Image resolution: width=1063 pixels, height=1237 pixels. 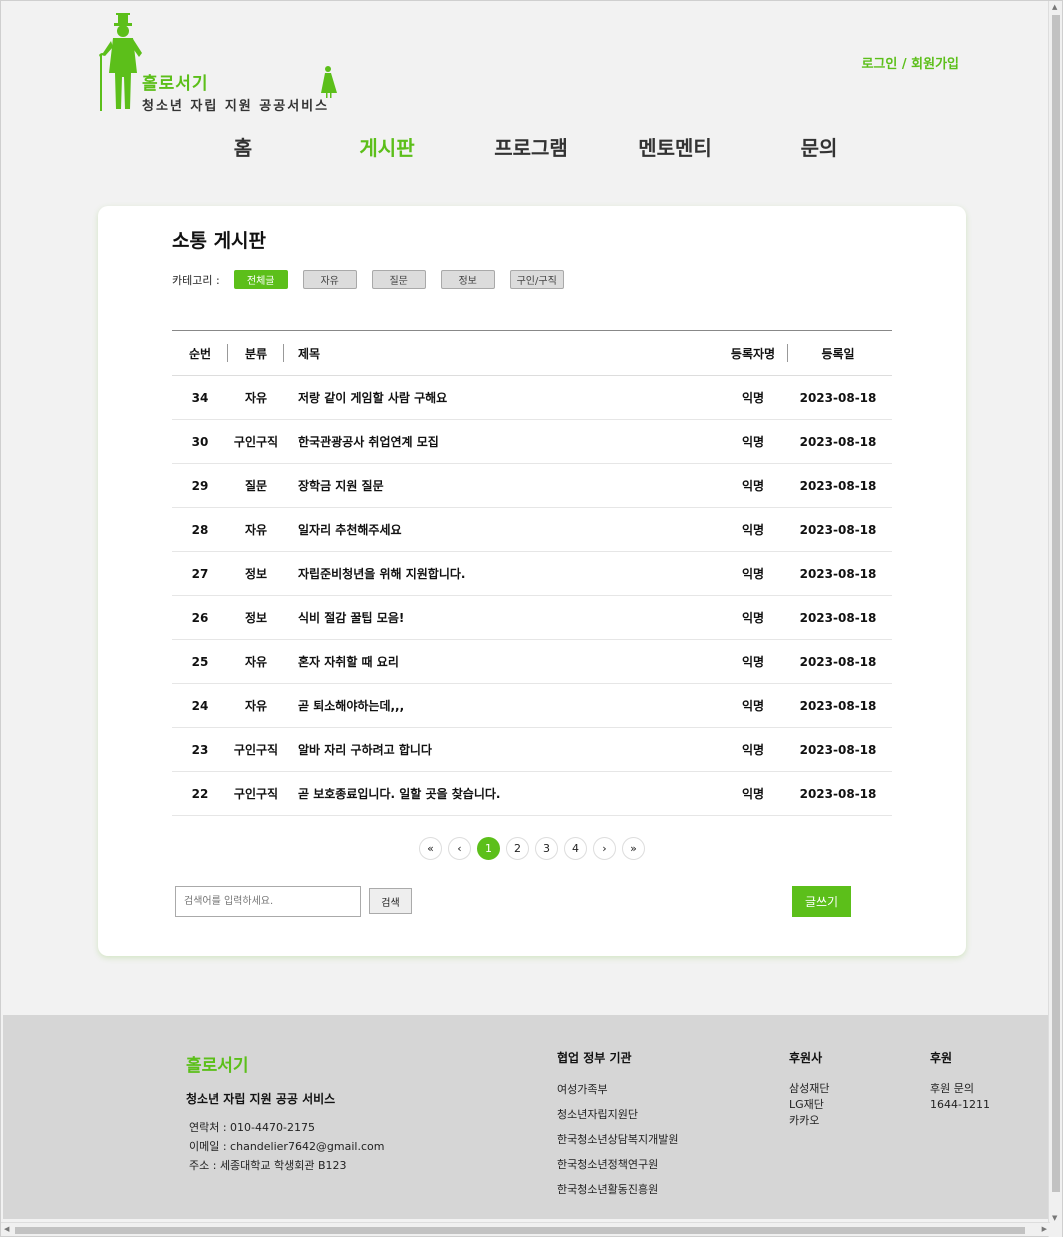 What do you see at coordinates (821, 901) in the screenshot?
I see `write-post-button: 글쓰기` at bounding box center [821, 901].